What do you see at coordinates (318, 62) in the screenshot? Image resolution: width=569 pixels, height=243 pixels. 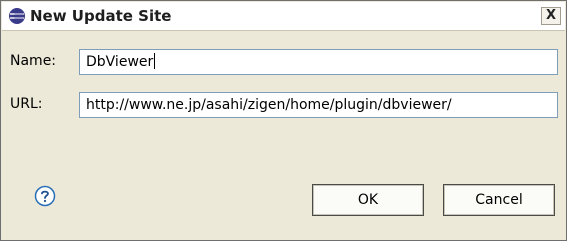 I see `name-field: DbViewer` at bounding box center [318, 62].